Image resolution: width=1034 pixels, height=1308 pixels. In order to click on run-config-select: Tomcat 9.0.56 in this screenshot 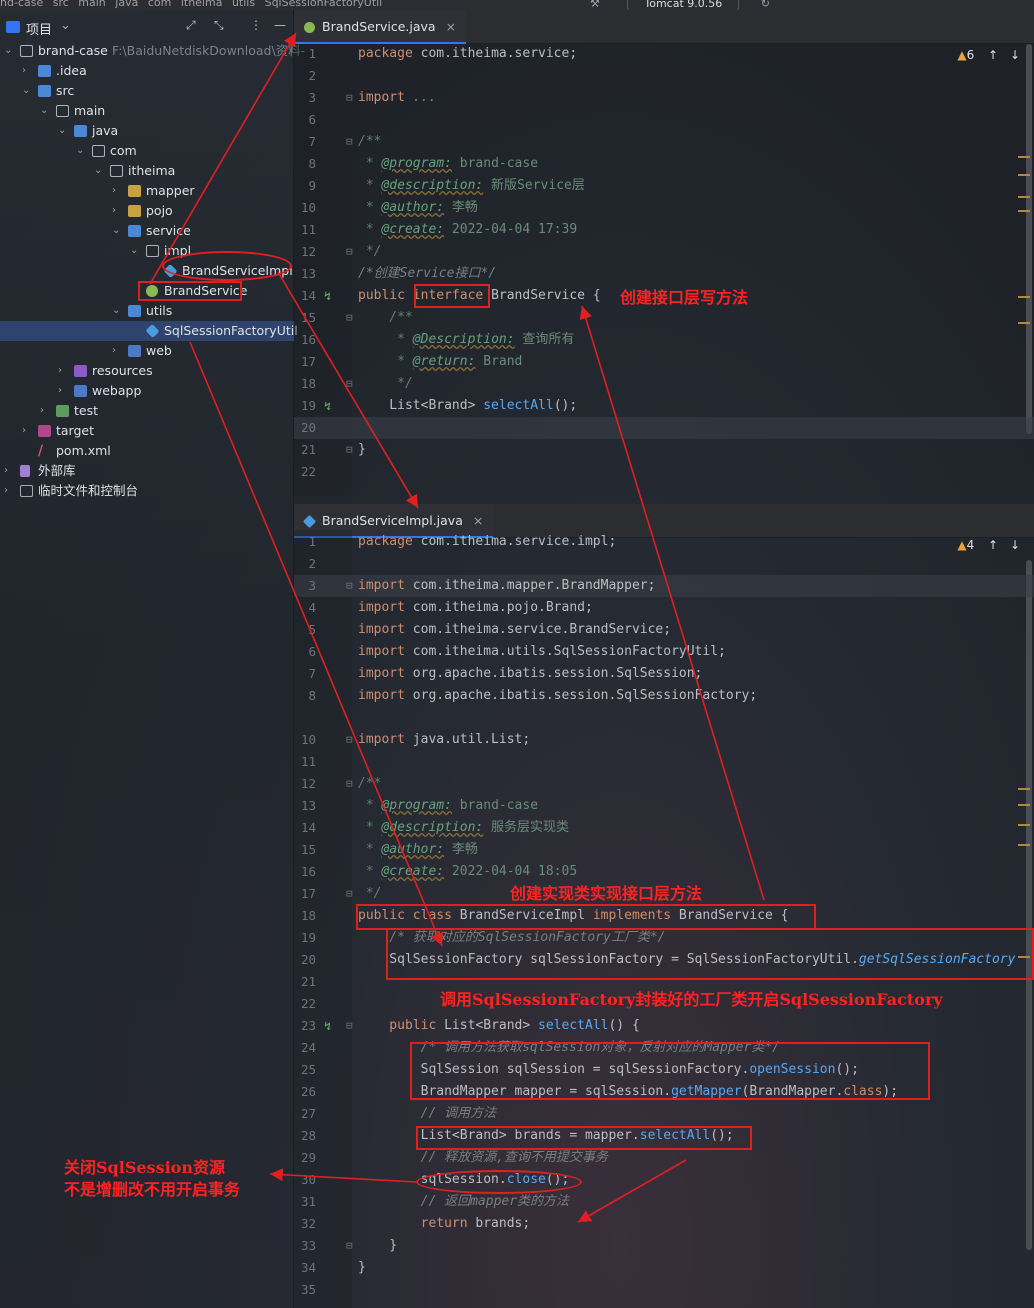, I will do `click(683, 5)`.